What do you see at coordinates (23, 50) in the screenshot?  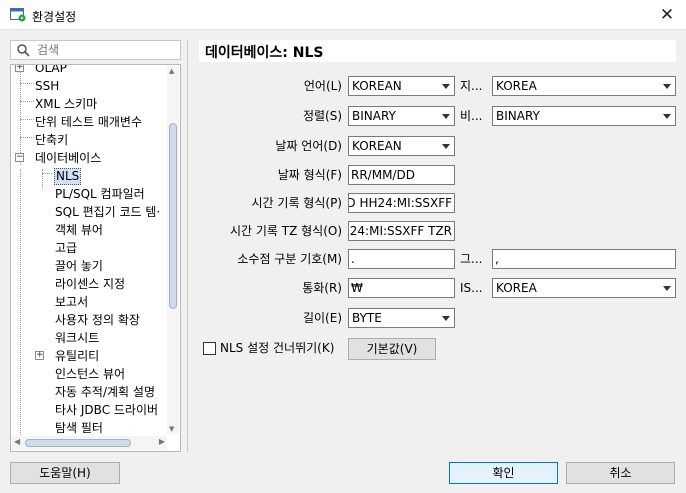 I see `search-icon` at bounding box center [23, 50].